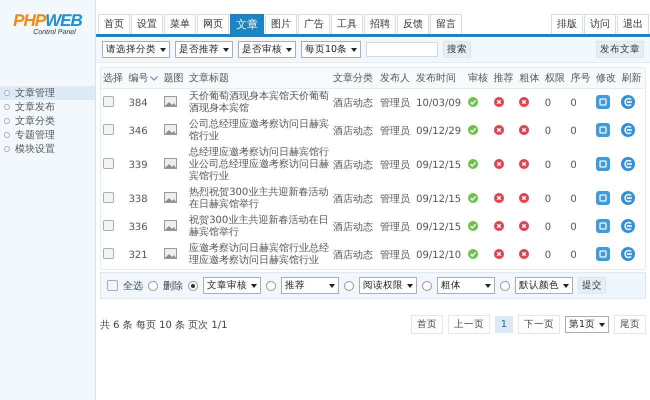 The width and height of the screenshot is (650, 400). I want to click on page-button: 首页, so click(426, 324).